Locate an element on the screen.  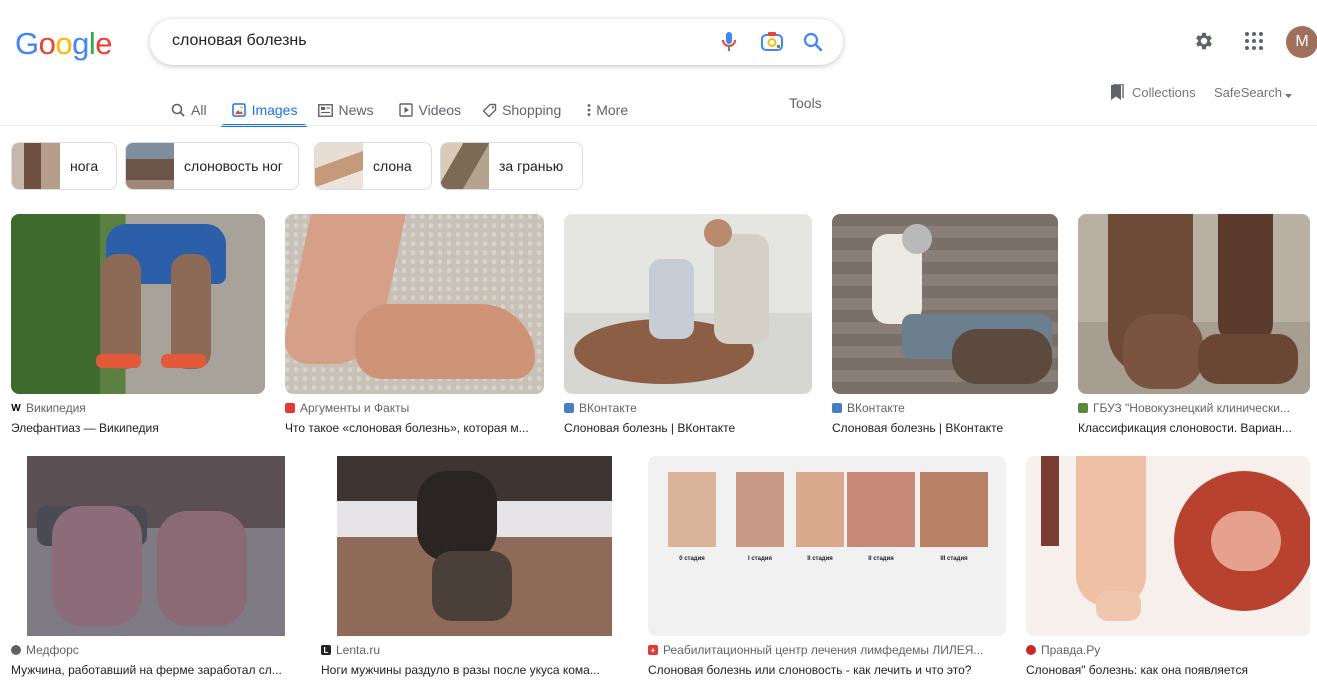
image-result: W Википедия Элефантиаз — Википедия is located at coordinates (138, 325).